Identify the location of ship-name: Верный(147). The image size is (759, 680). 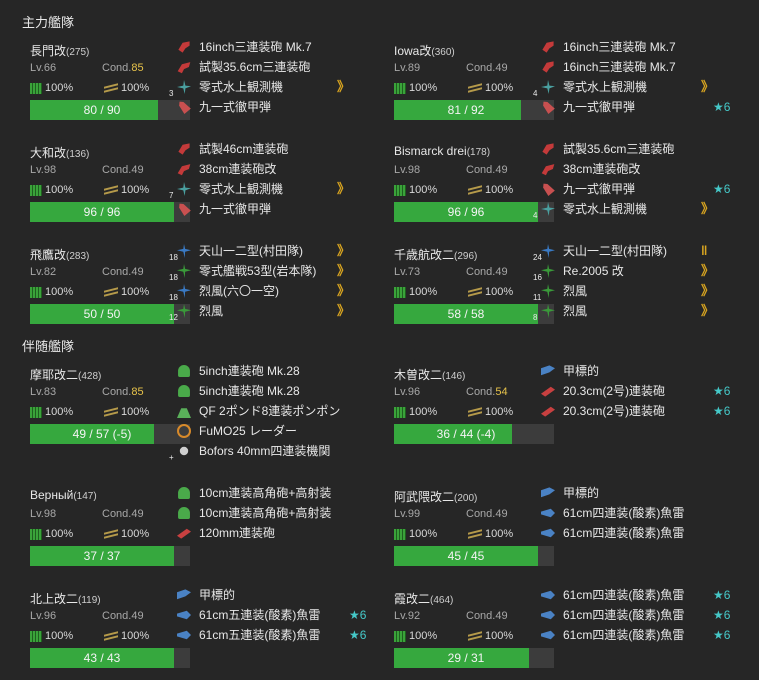
(63, 495).